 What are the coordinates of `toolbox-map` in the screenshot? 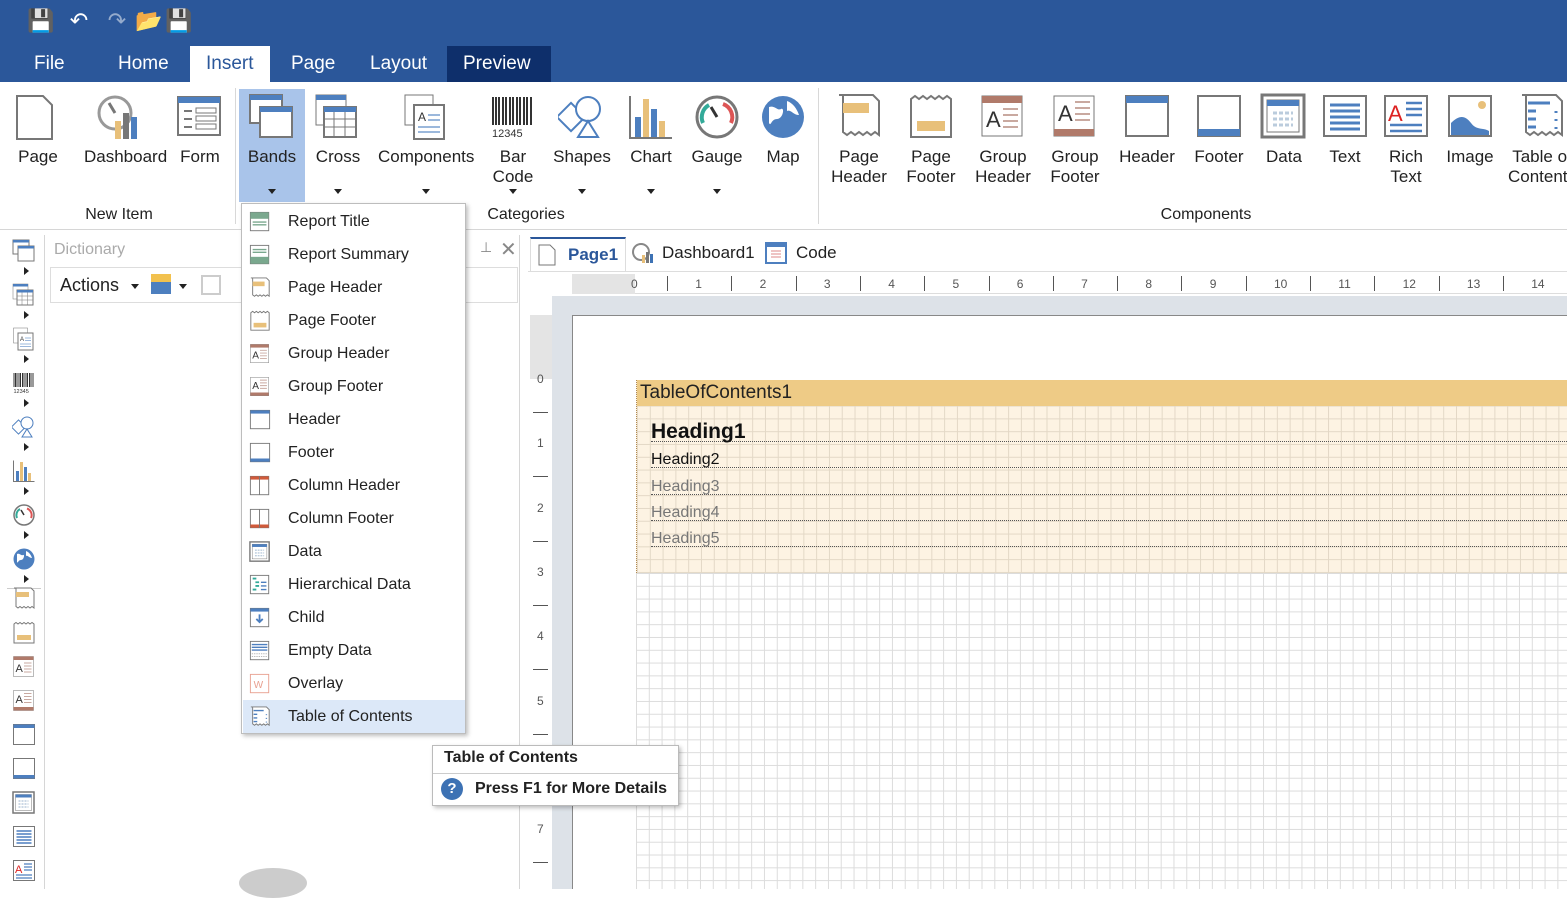 It's located at (24, 558).